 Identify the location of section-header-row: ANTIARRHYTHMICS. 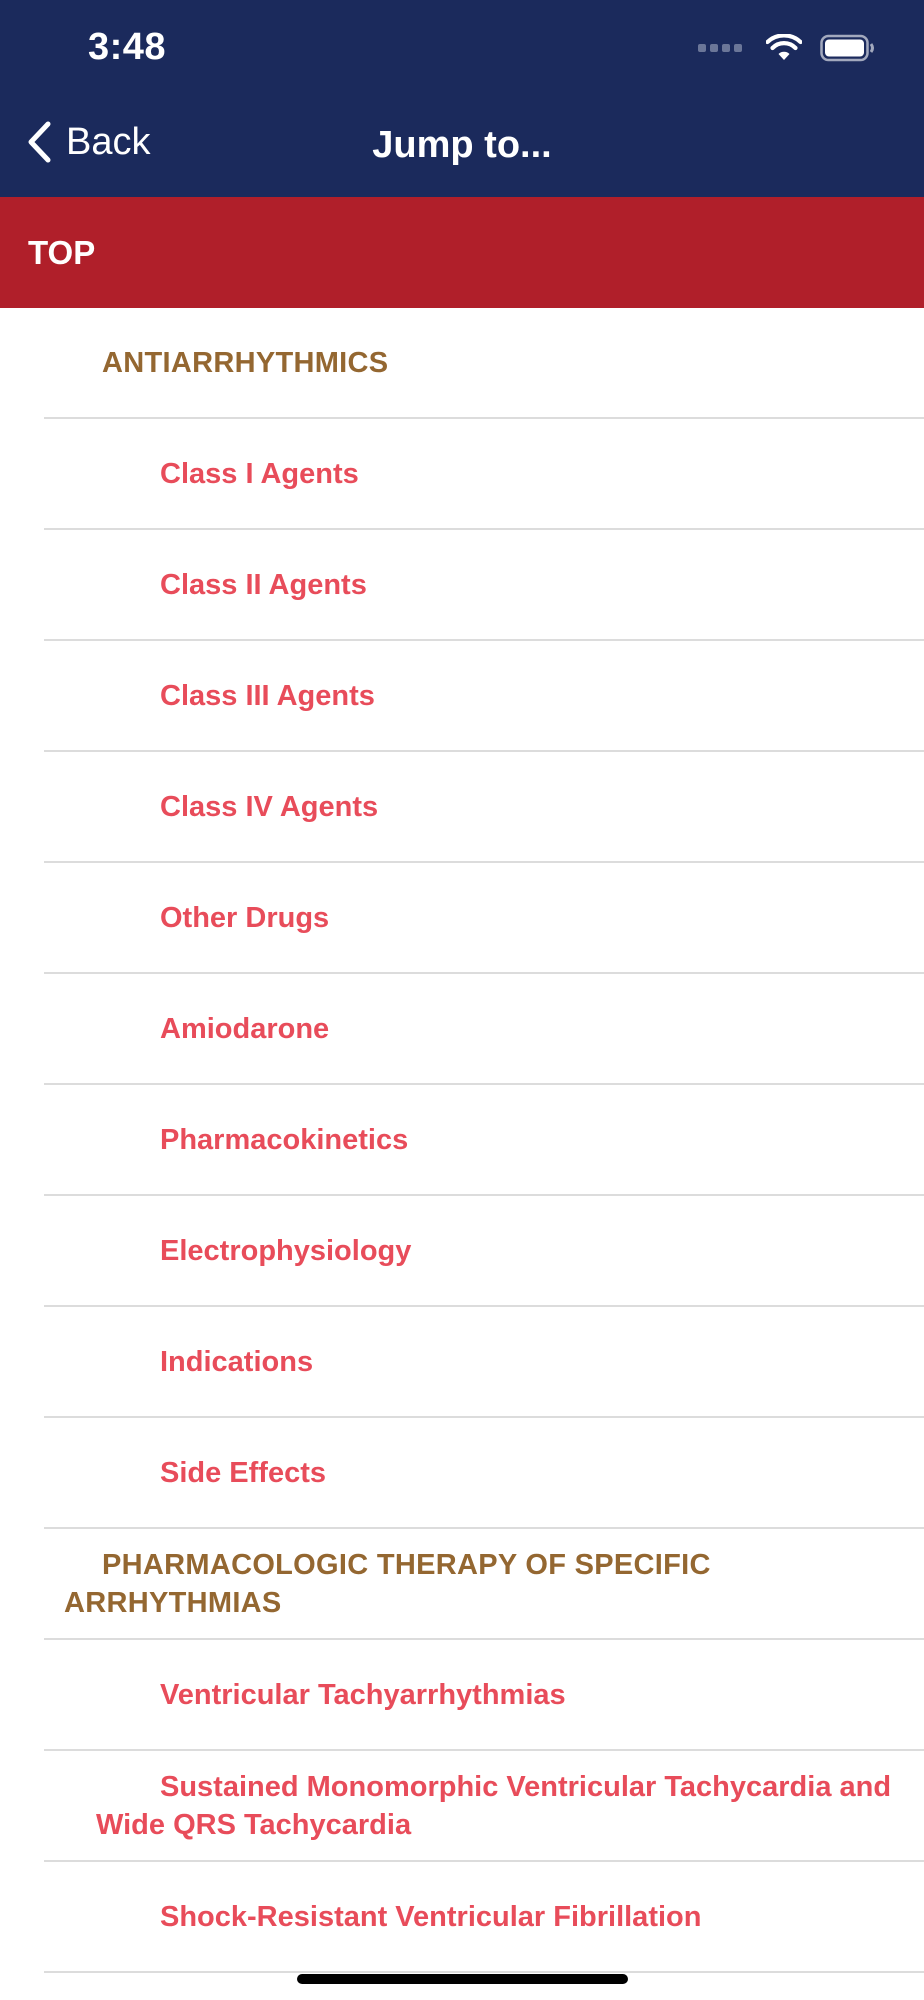
(484, 363).